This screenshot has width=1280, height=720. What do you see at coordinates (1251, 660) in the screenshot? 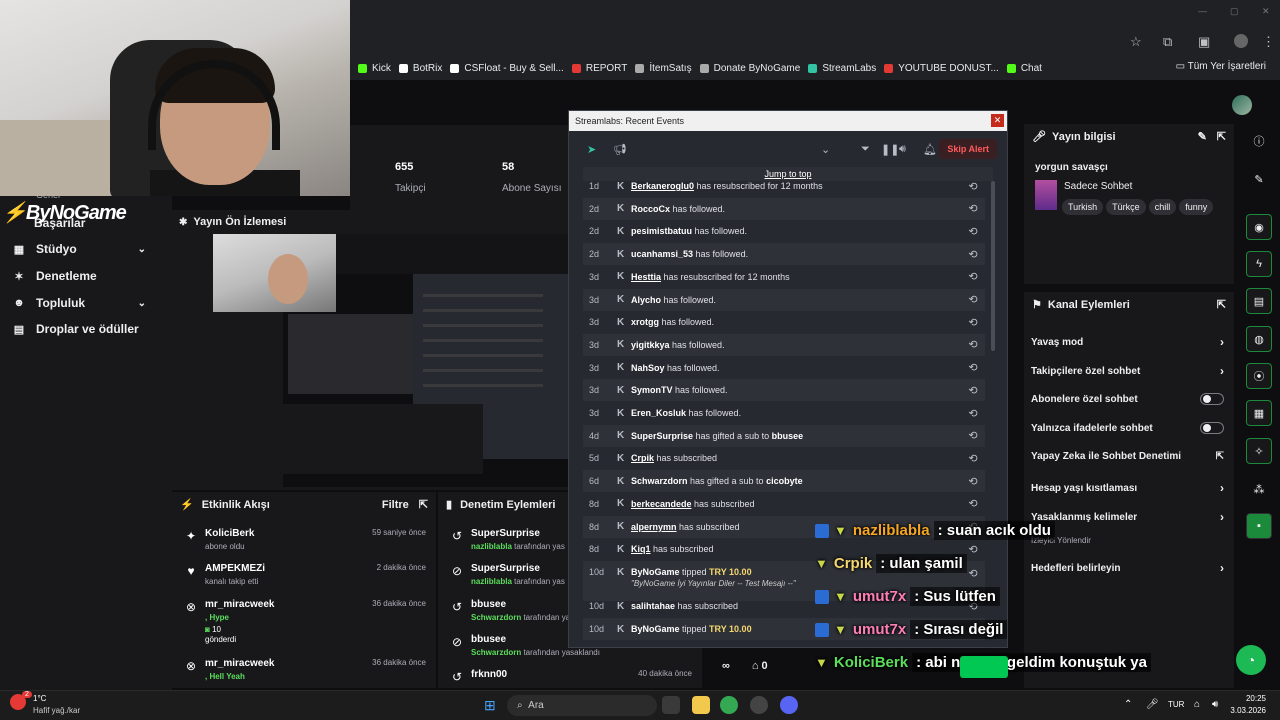
I see `help-fab: ◔` at bounding box center [1251, 660].